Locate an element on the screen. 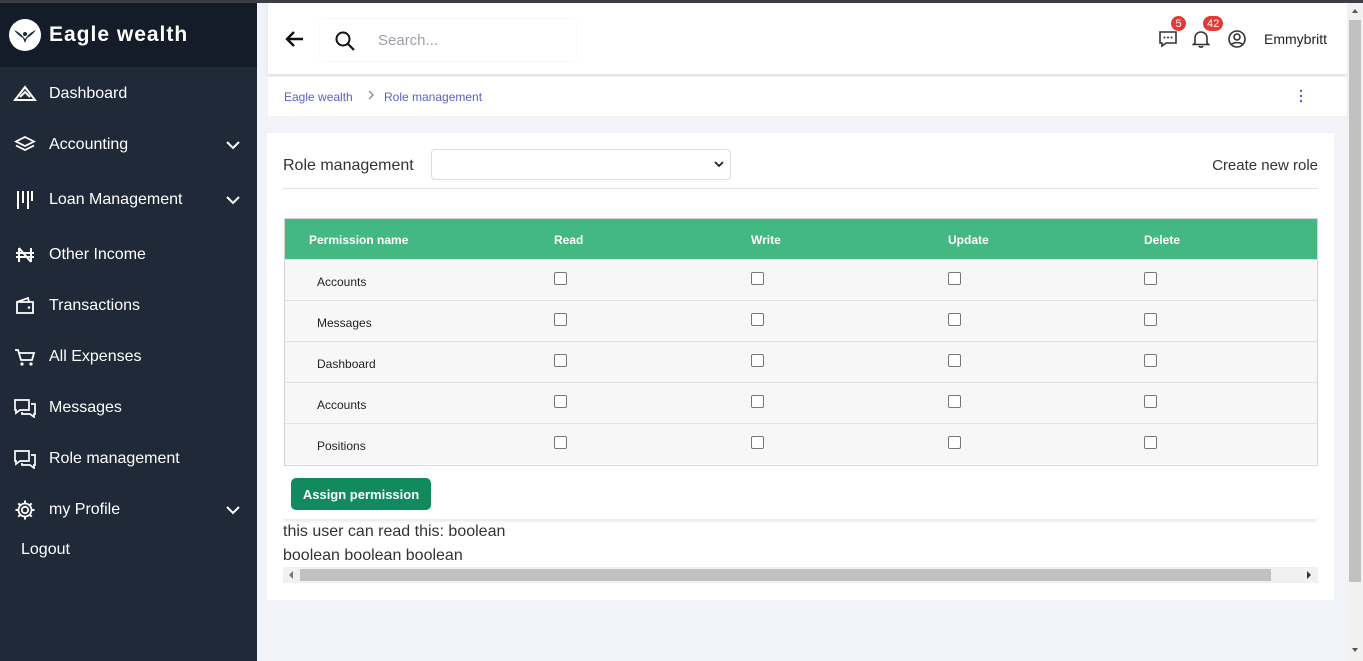 The image size is (1363, 661). logout-link: Logout is located at coordinates (45, 550).